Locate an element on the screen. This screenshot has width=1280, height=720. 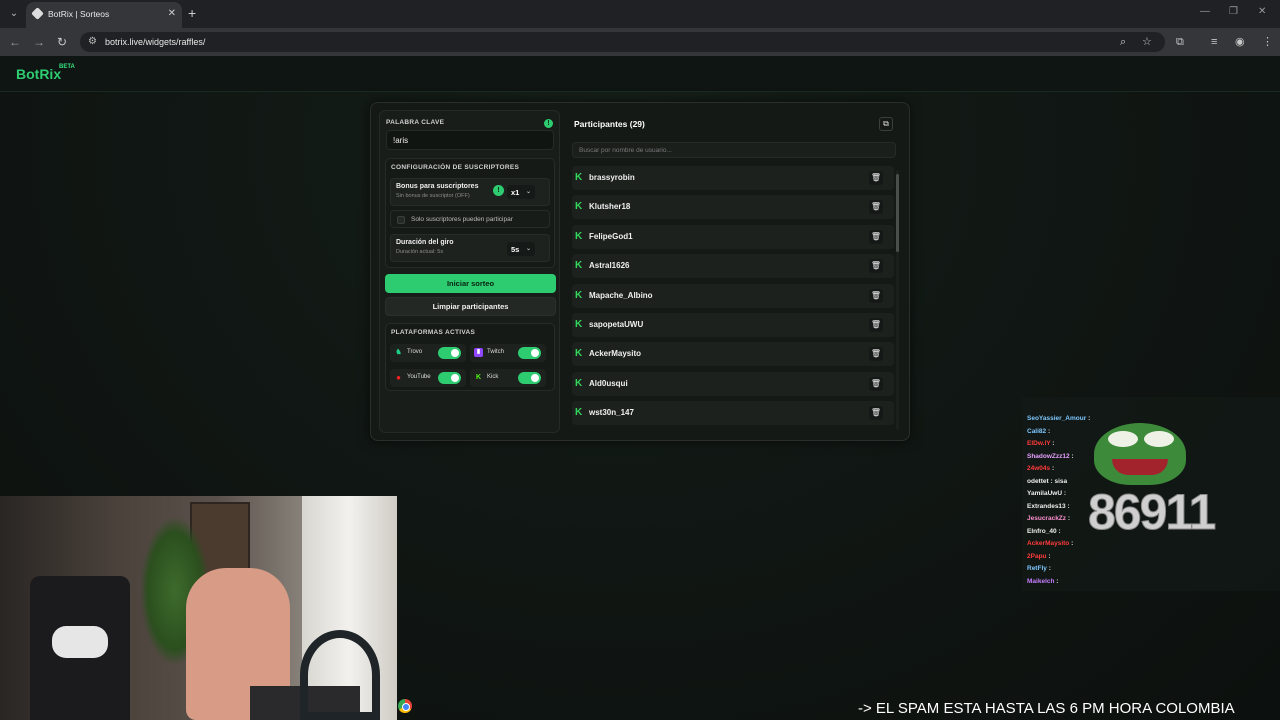
chat-message: AckerMaysito : is located at coordinates (1050, 543).